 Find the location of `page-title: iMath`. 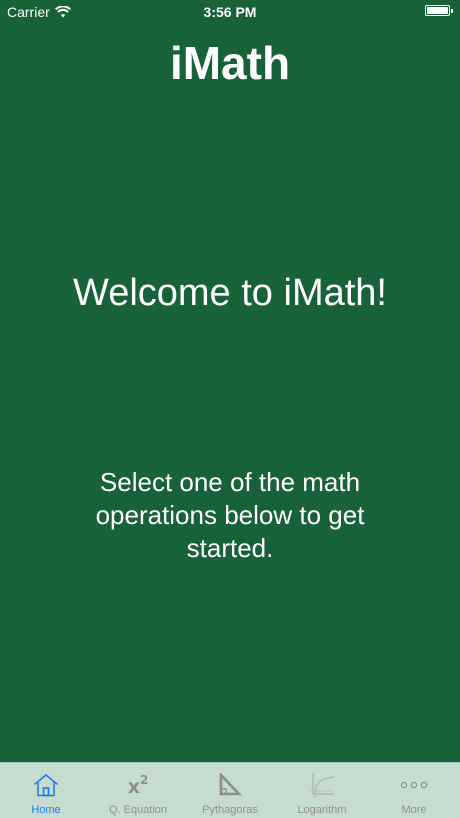

page-title: iMath is located at coordinates (230, 63).